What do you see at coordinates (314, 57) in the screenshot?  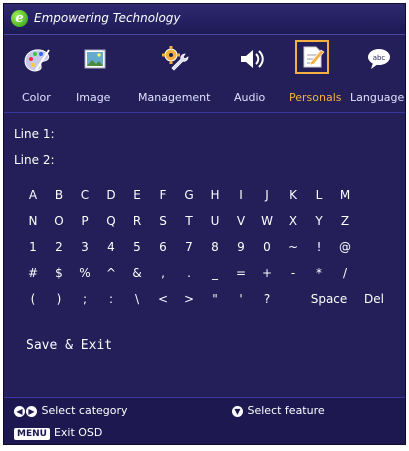 I see `document-pen-icon` at bounding box center [314, 57].